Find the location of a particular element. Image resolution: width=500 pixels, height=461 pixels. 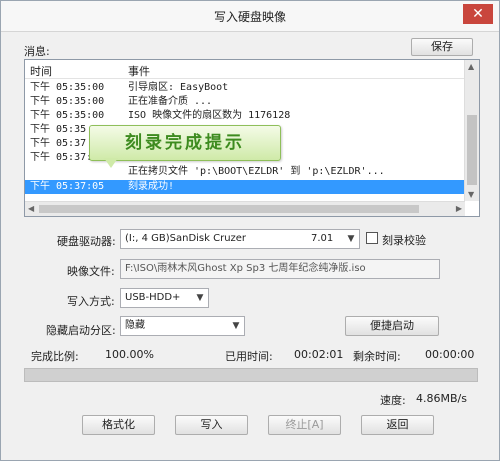

log-row-event: 引导扇区: EasyBoot is located at coordinates (178, 87).